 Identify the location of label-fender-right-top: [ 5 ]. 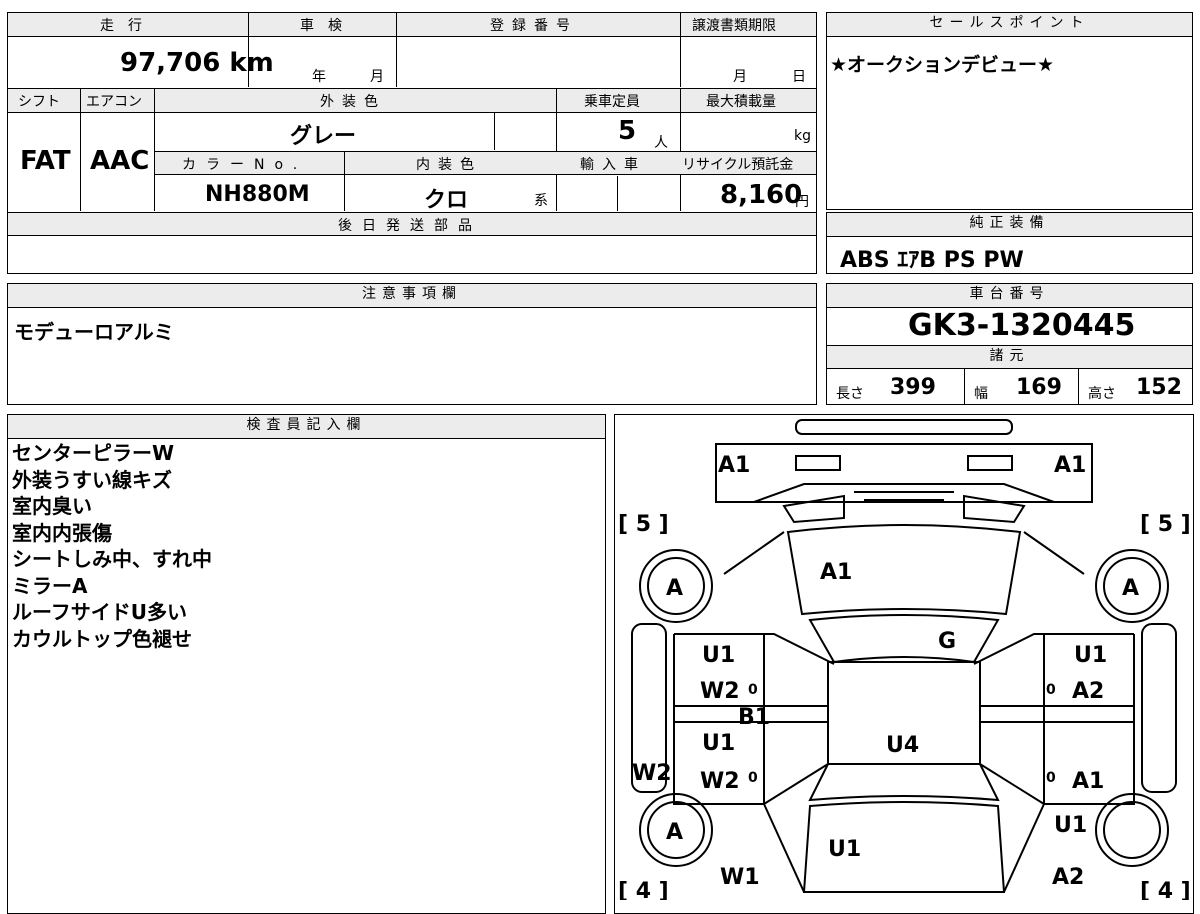
(1165, 524).